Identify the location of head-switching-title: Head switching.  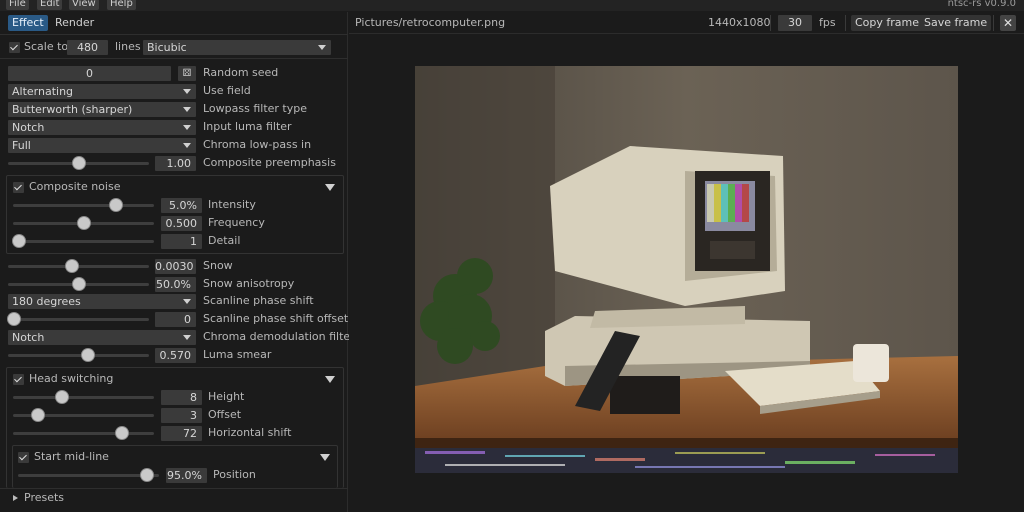
(71, 378).